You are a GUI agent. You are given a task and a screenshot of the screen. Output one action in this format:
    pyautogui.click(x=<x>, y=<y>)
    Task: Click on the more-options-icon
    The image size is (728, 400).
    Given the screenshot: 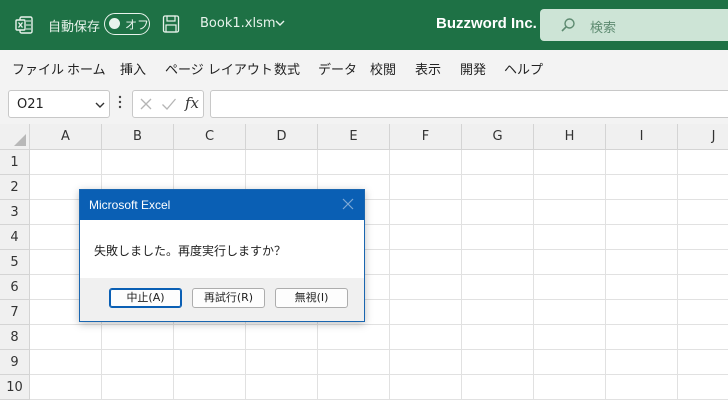 What is the action you would take?
    pyautogui.click(x=120, y=102)
    